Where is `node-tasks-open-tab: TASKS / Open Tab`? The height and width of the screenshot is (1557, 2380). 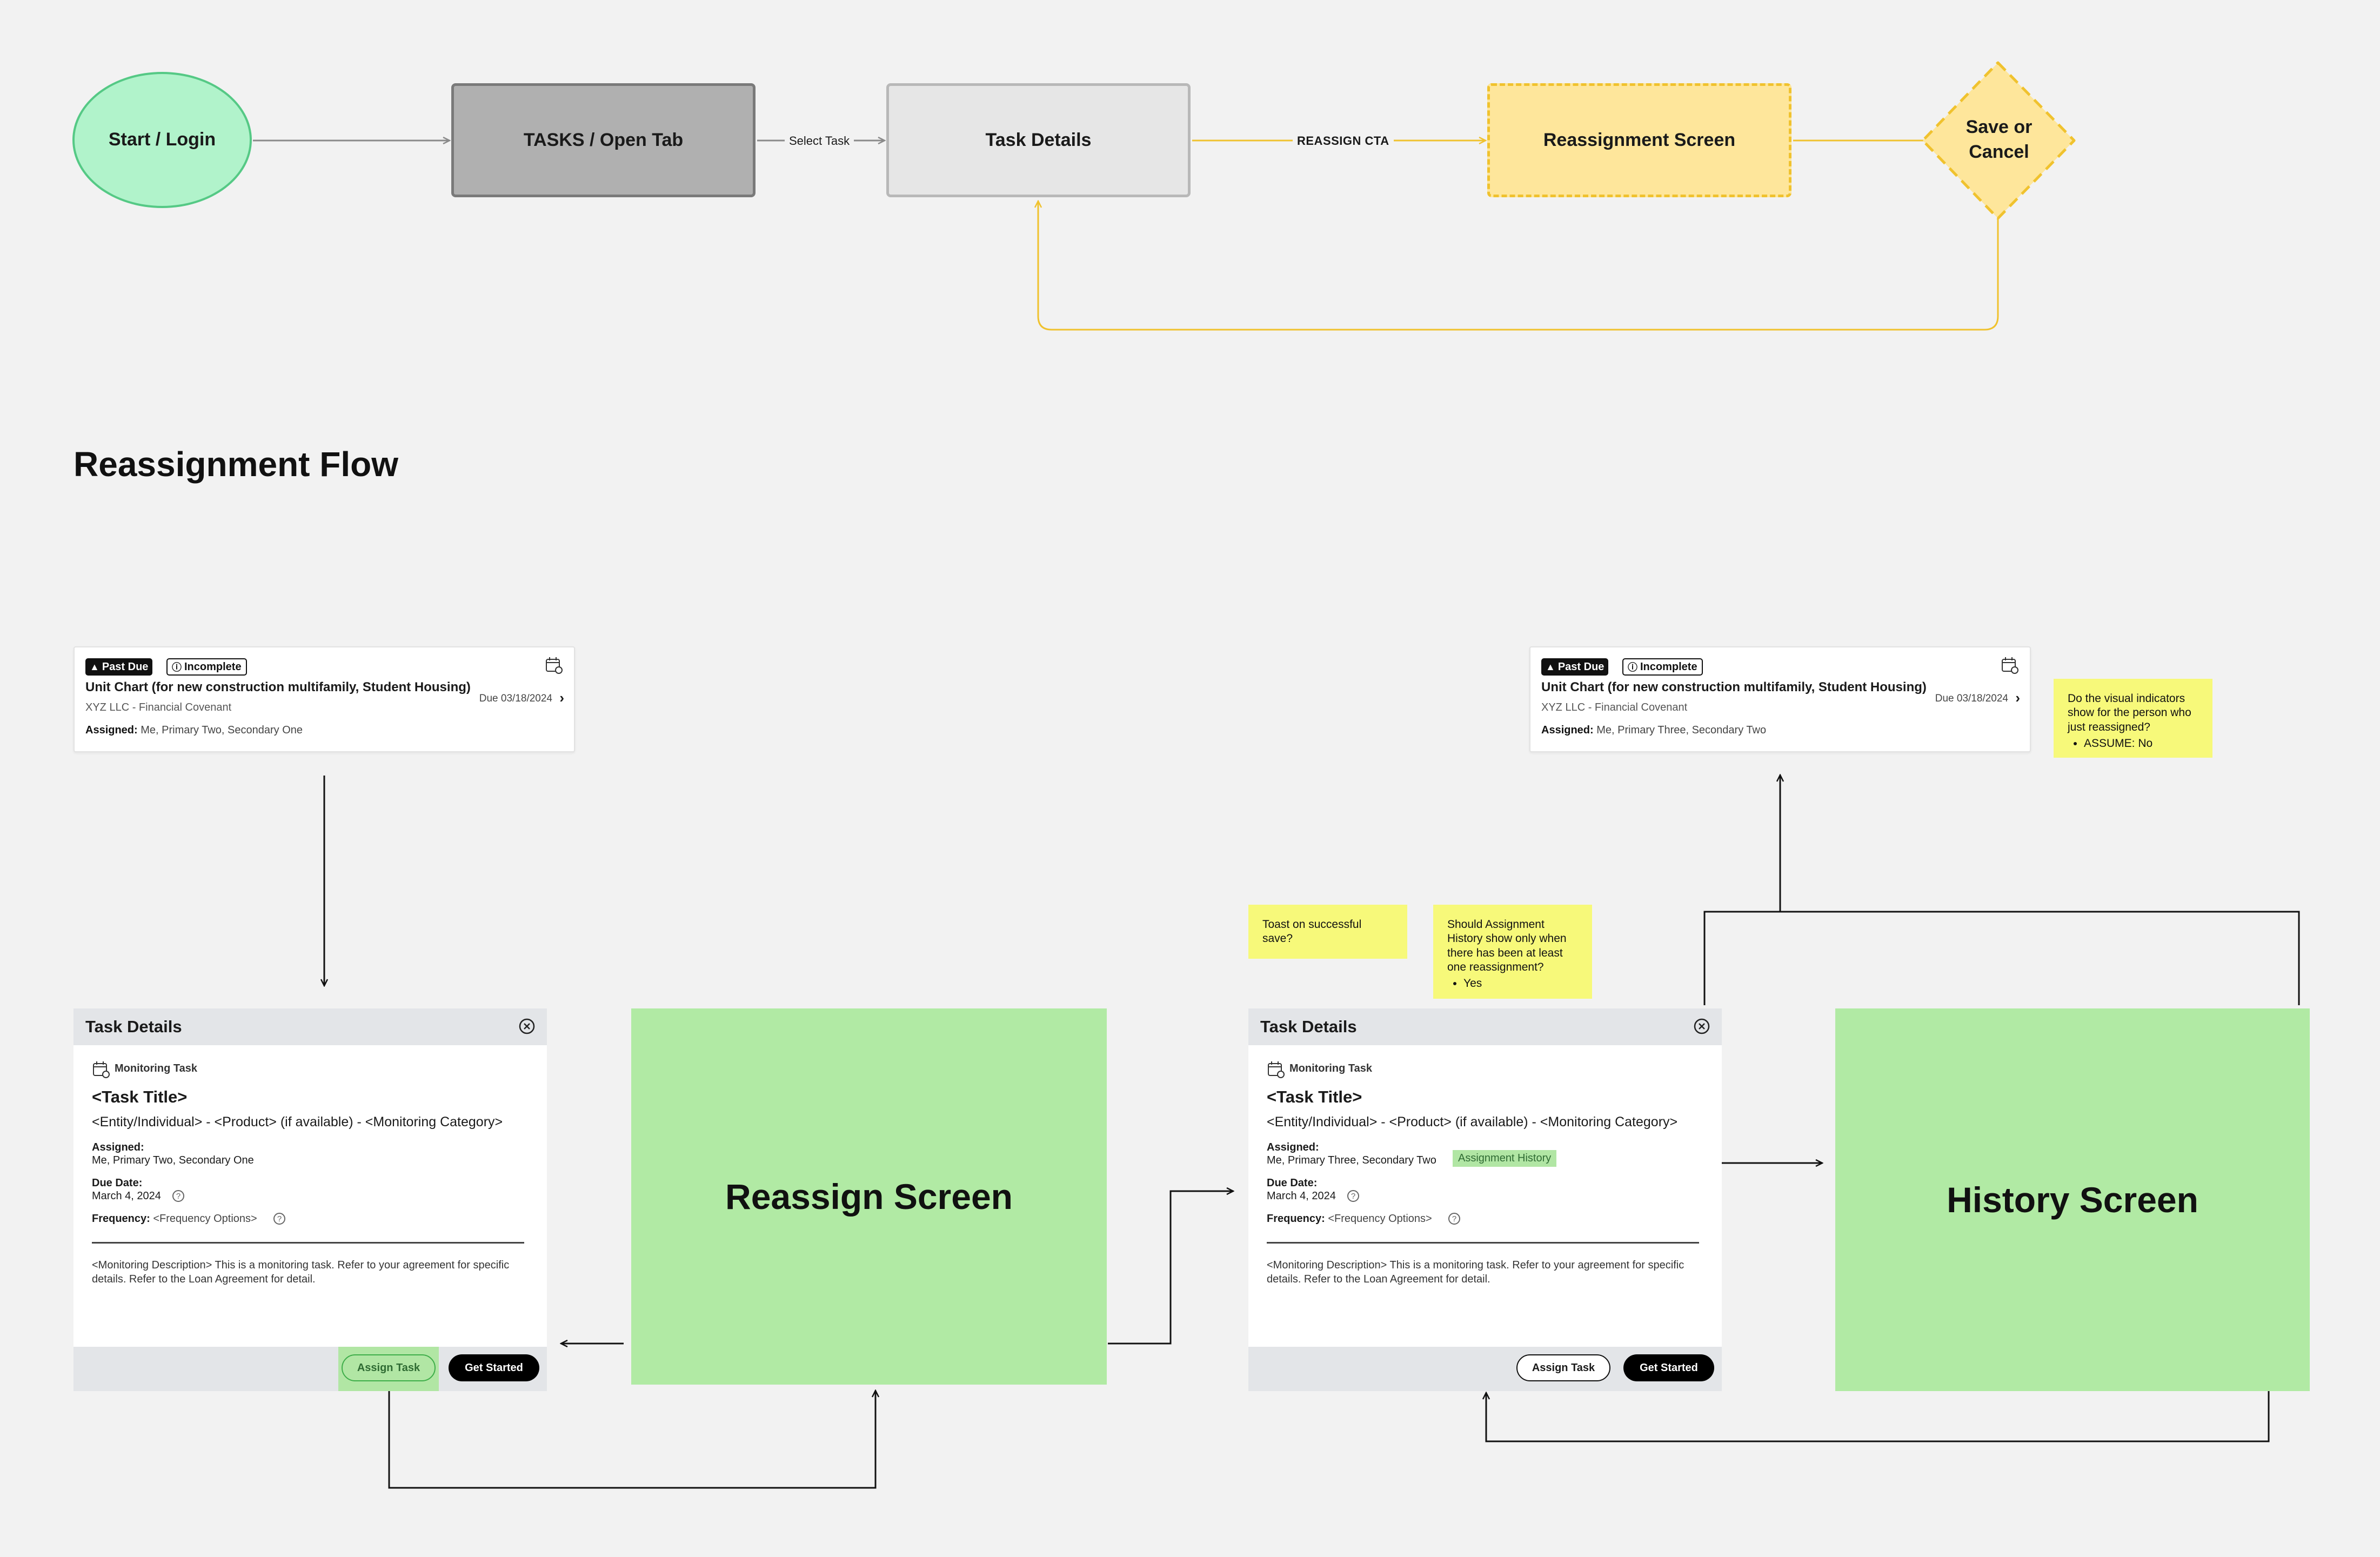 node-tasks-open-tab: TASKS / Open Tab is located at coordinates (603, 140).